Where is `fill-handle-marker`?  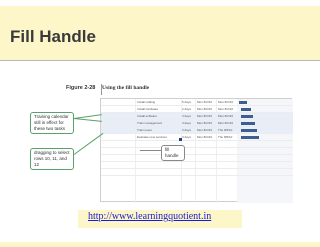
fill-handle-marker is located at coordinates (180, 139).